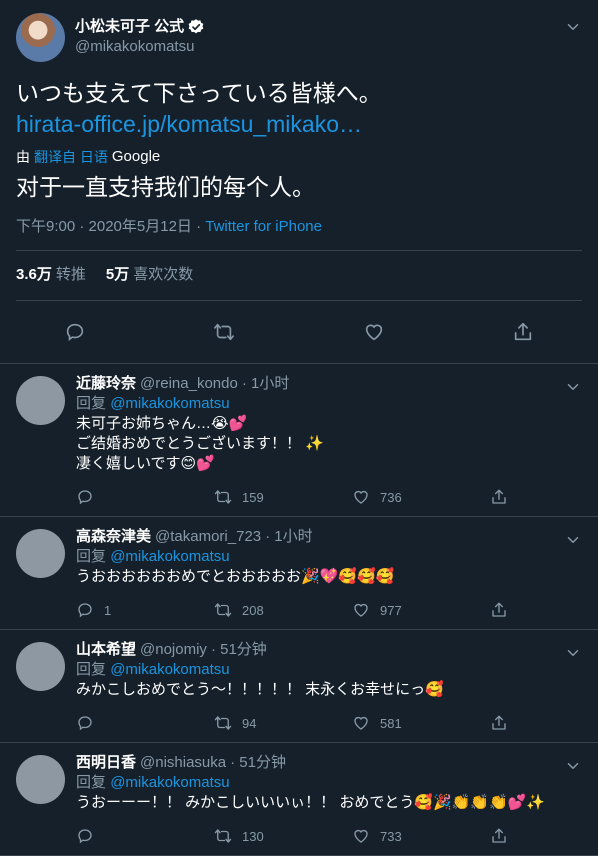 This screenshot has width=598, height=856. I want to click on like-button: 581, so click(421, 723).